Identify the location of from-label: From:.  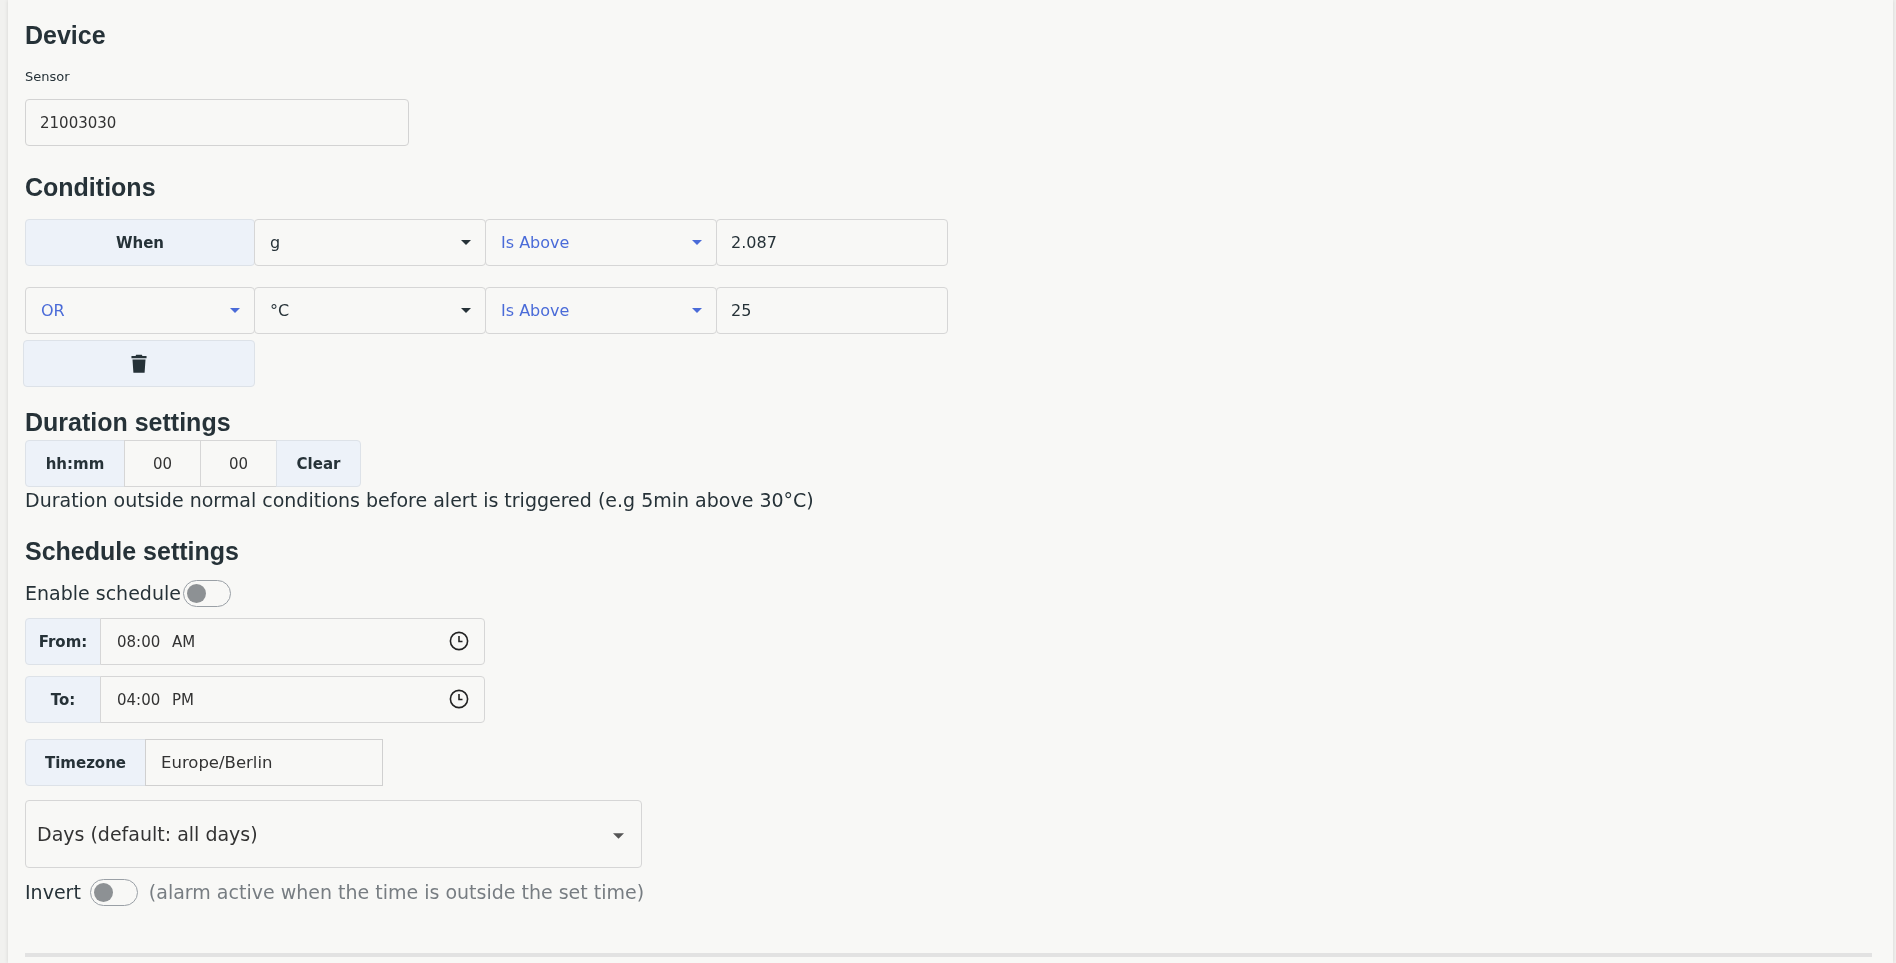
(63, 641).